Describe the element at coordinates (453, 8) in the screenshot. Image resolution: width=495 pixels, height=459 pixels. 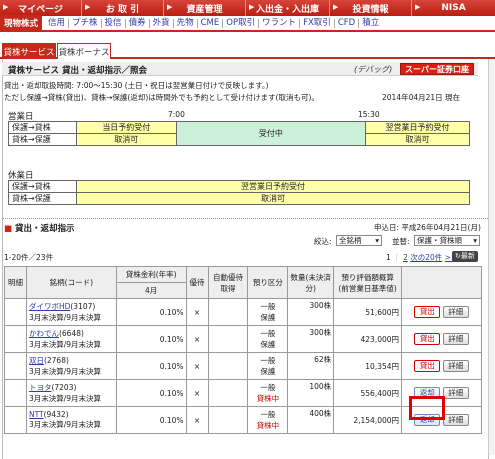
I see `nav-nisa: ▶ NISA` at that location.